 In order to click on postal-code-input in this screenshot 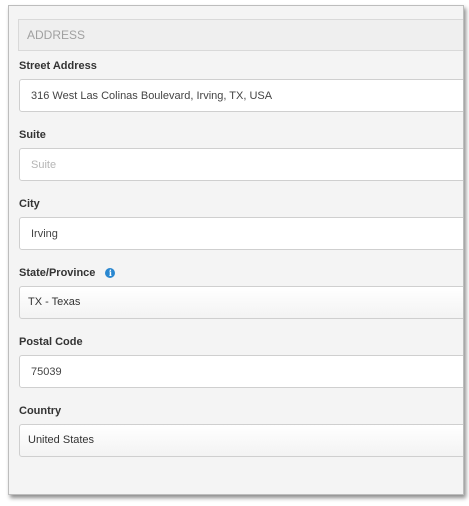, I will do `click(241, 371)`.